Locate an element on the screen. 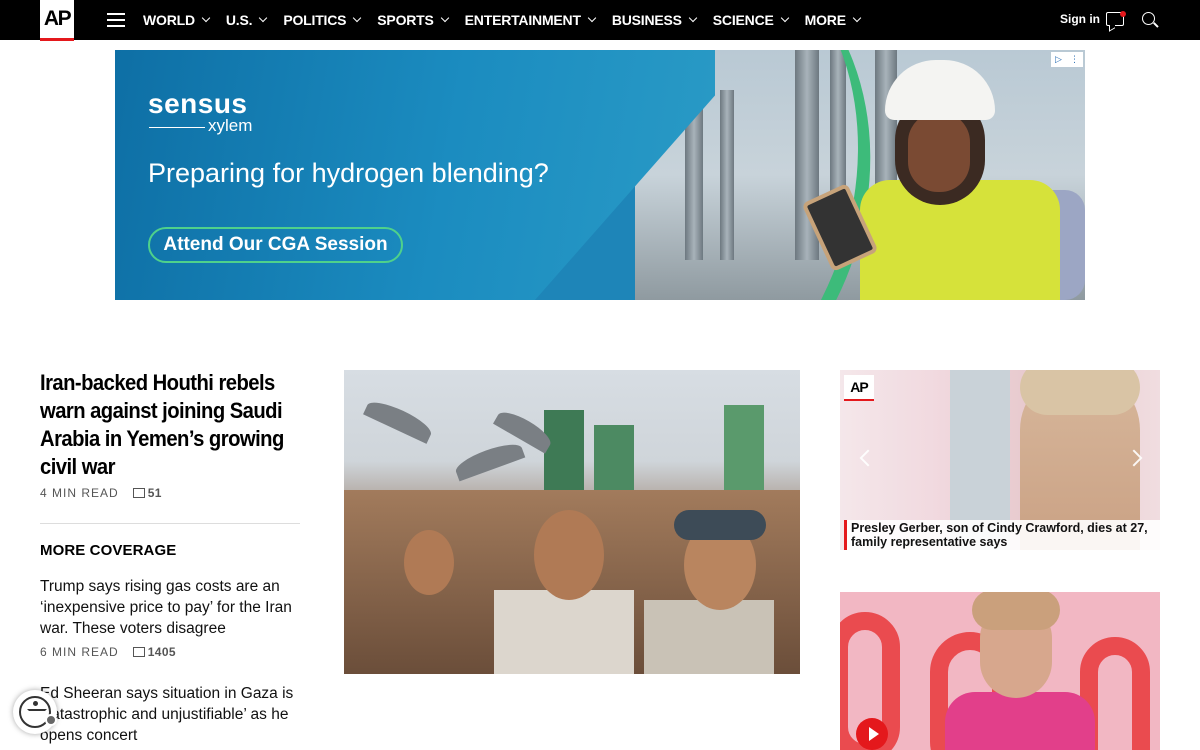 This screenshot has height=750, width=1200. more-coverage-heading: MORE COVERAGE is located at coordinates (108, 550).